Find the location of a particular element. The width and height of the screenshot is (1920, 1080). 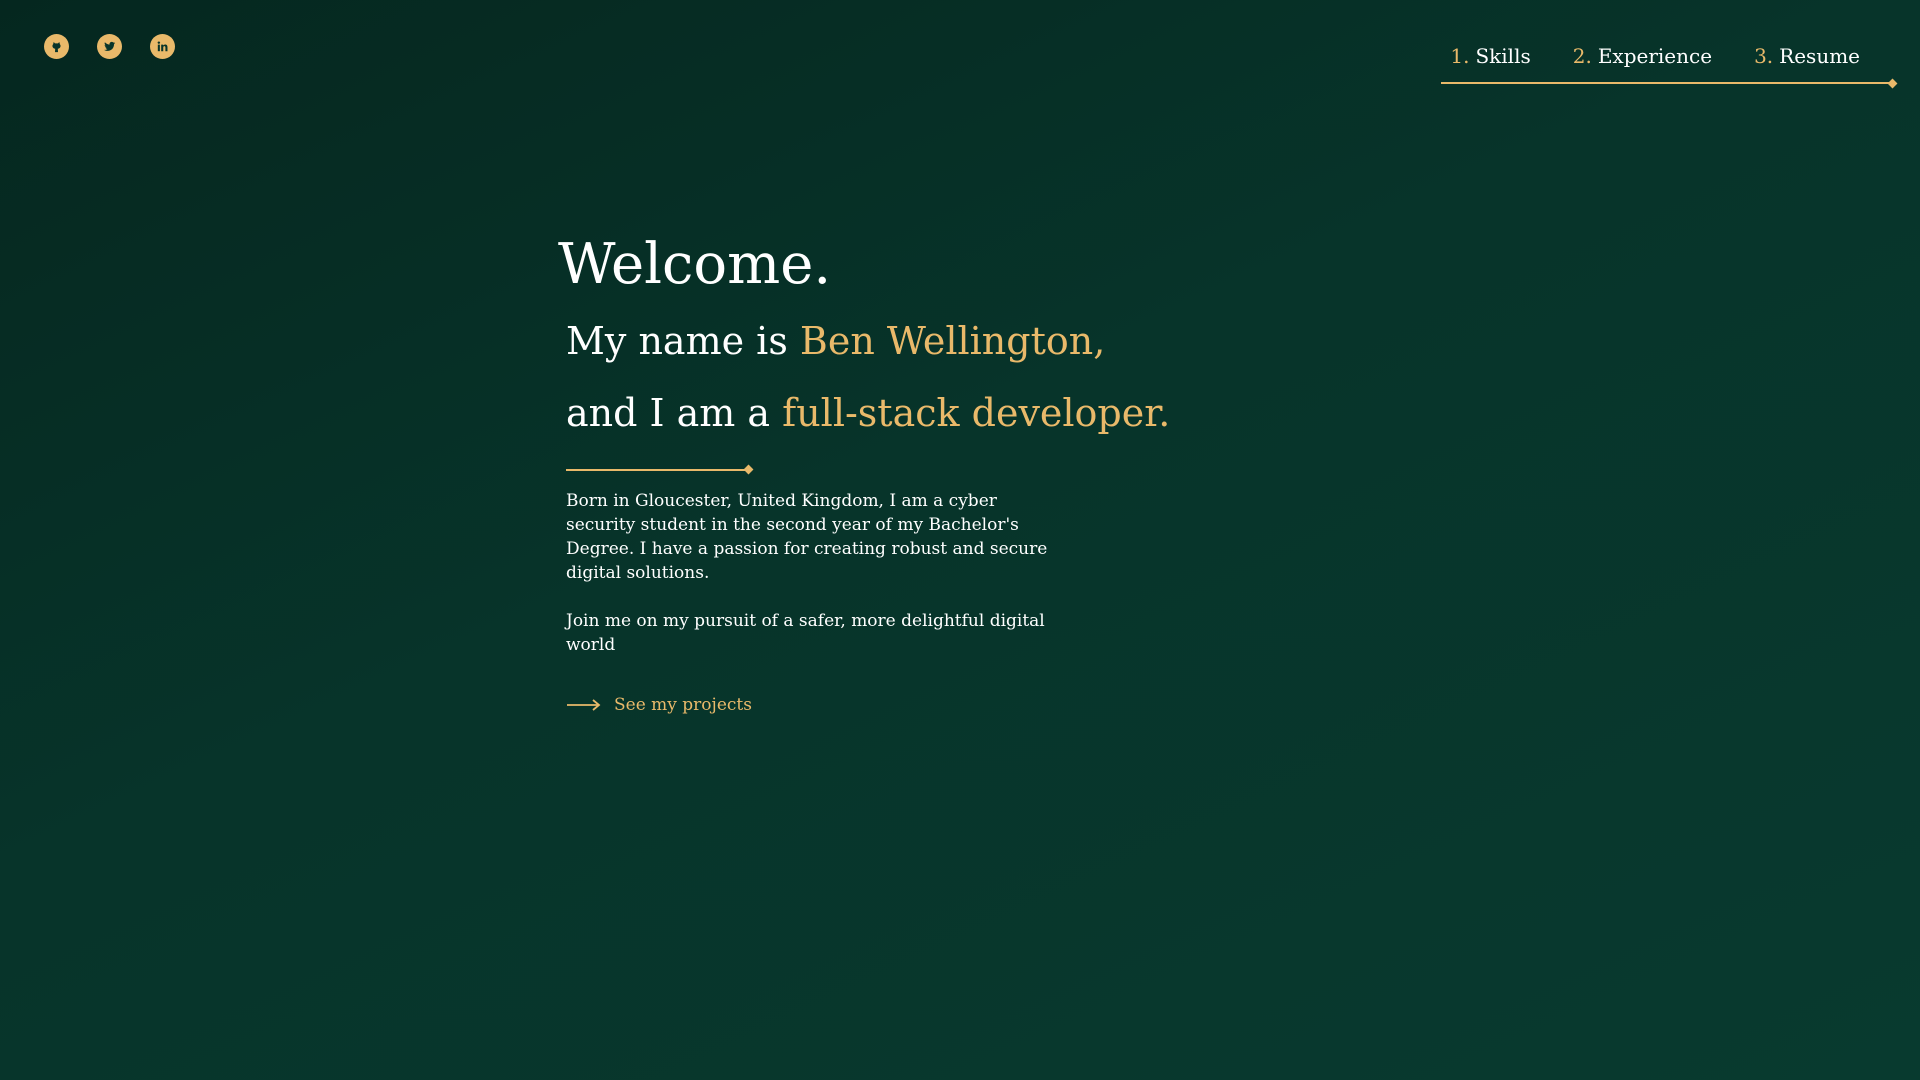

divider-diamond is located at coordinates (748, 469).